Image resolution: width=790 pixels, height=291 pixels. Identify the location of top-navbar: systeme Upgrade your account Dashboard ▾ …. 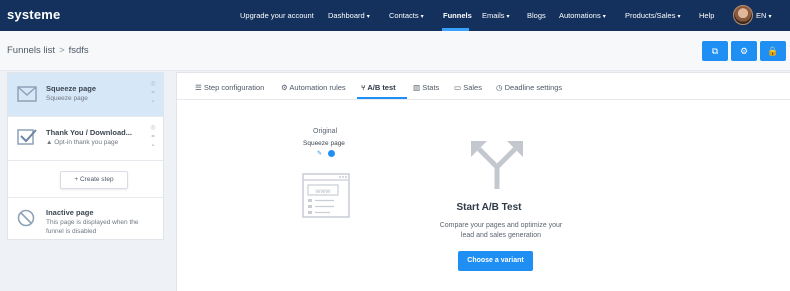
(395, 15).